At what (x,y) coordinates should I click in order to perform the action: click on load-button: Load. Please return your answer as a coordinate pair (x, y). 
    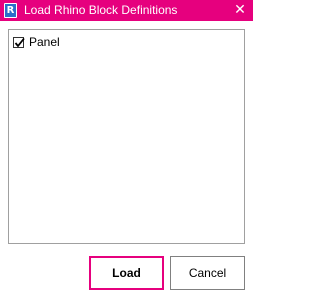
    Looking at the image, I should click on (126, 273).